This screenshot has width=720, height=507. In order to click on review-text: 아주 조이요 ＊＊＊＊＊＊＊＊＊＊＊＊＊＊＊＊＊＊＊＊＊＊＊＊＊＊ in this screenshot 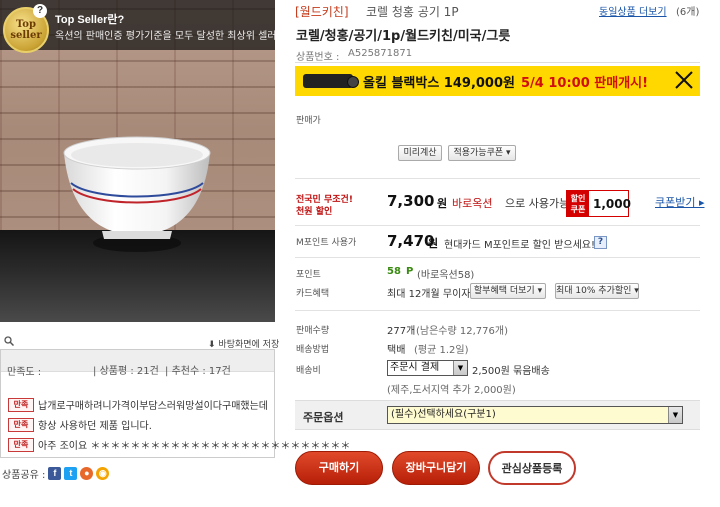, I will do `click(194, 446)`.